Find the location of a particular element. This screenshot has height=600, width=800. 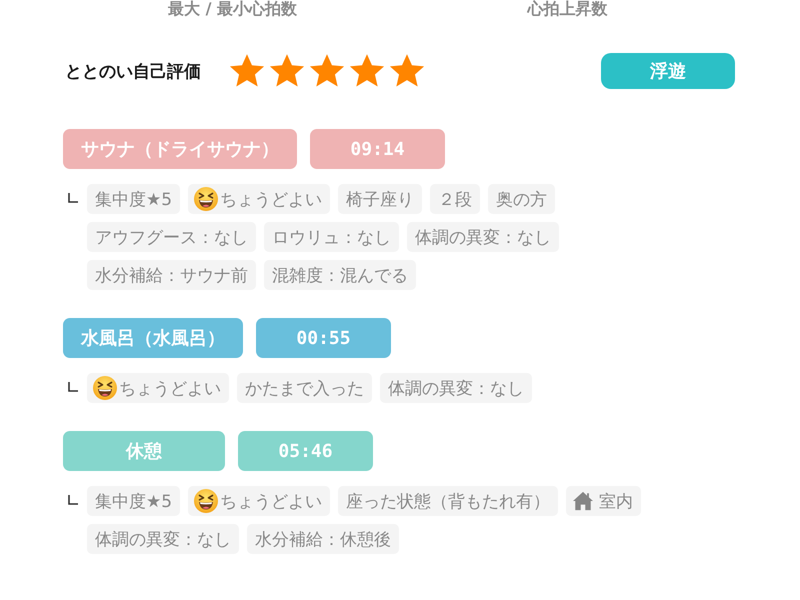

detail-chip: 水分補給：サウナ前 is located at coordinates (171, 275).